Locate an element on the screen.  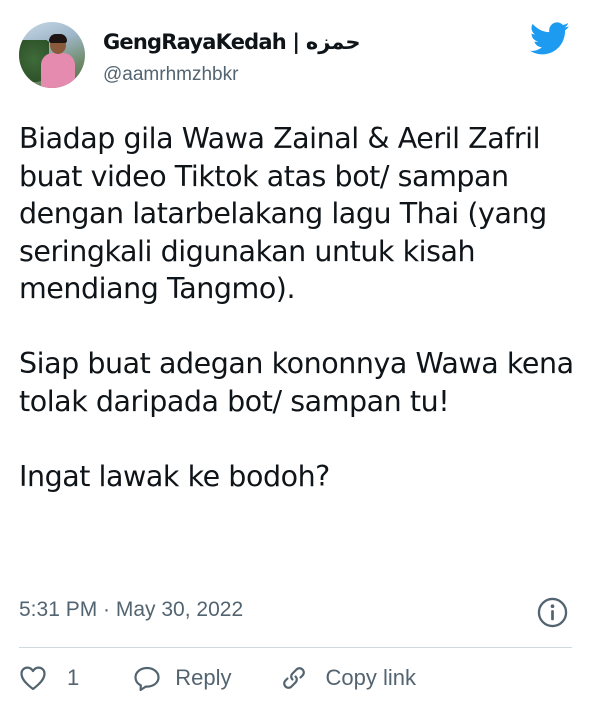
author-name-row: GengRayaKedah | حمزه is located at coordinates (232, 42).